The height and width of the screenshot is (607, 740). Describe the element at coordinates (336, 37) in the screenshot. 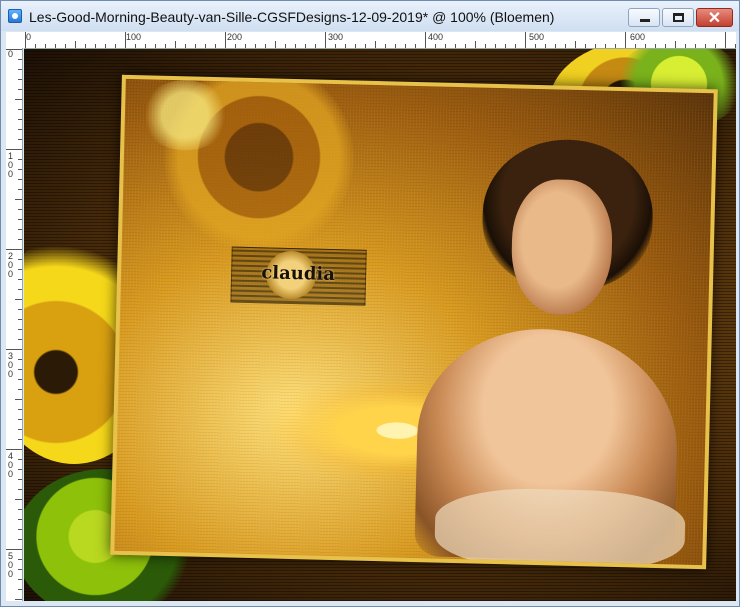

I see `ruler-label-h: 300` at that location.